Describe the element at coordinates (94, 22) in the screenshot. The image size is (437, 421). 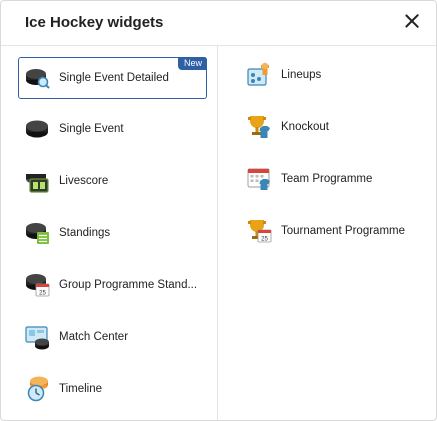
I see `dialog-title: Ice Hockey widgets` at that location.